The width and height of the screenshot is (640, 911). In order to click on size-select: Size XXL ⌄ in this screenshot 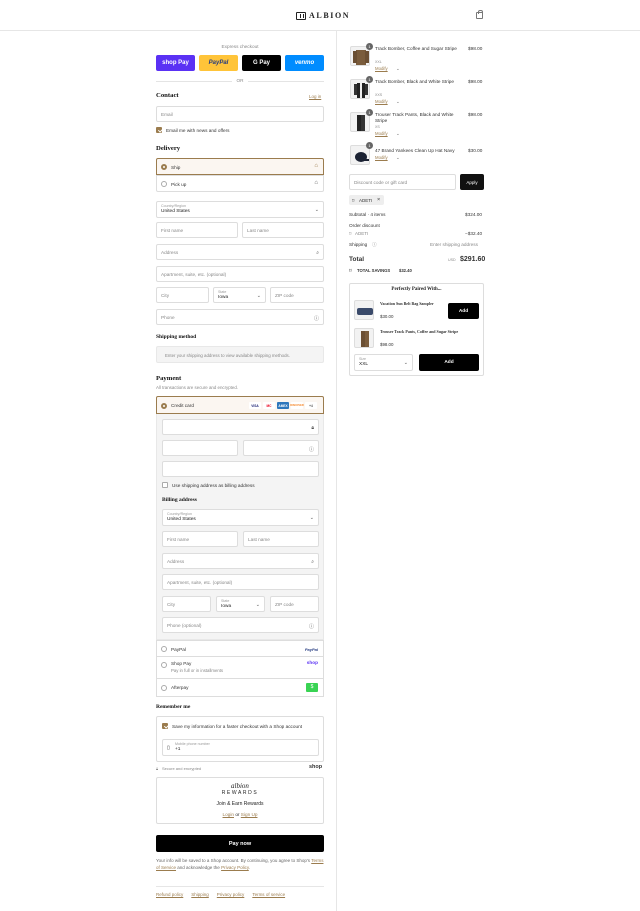, I will do `click(383, 362)`.